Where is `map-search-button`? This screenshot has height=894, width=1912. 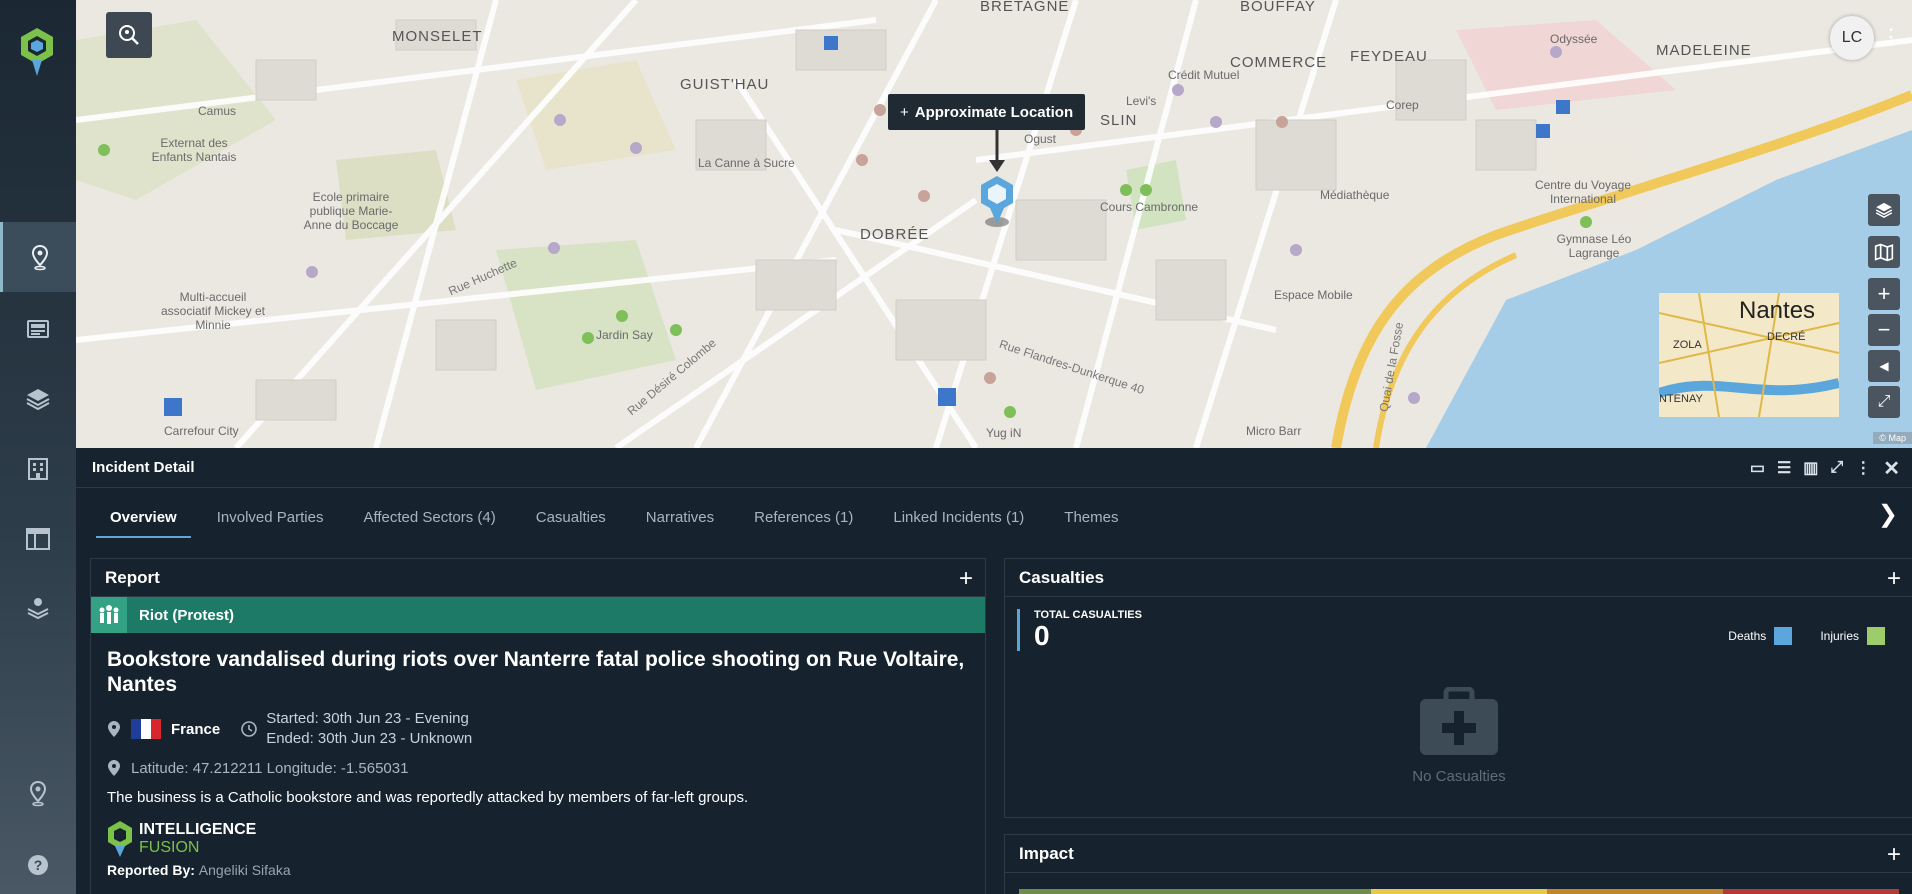
map-search-button is located at coordinates (129, 35).